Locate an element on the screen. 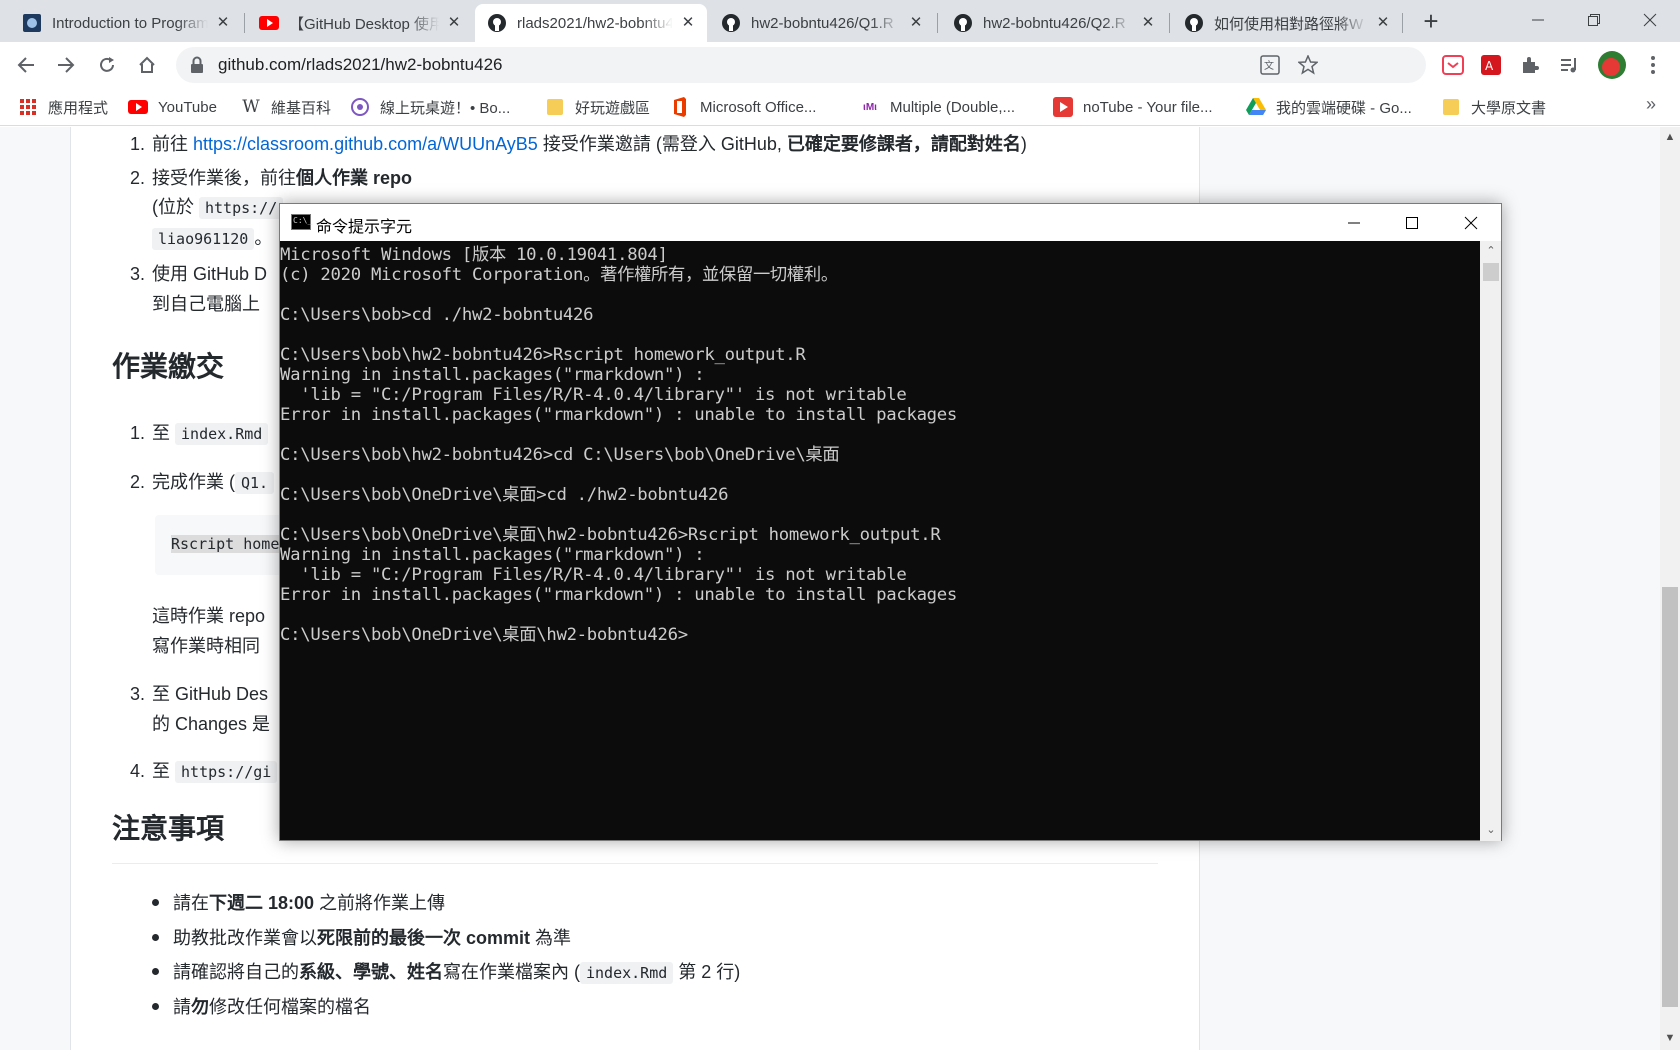 The width and height of the screenshot is (1680, 1050). profile-avatar is located at coordinates (1612, 65).